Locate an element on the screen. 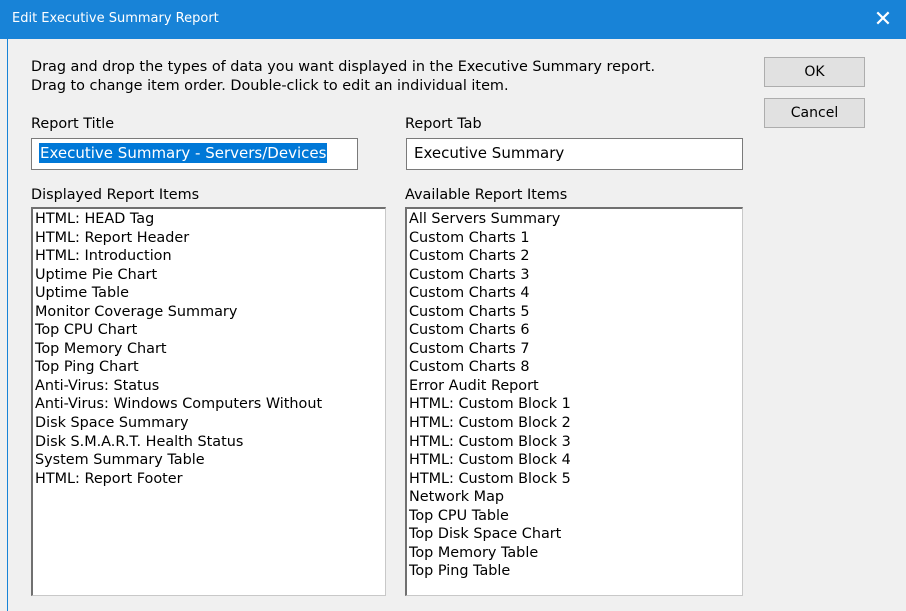 This screenshot has width=906, height=611. list-item: All Servers Summary is located at coordinates (575, 219).